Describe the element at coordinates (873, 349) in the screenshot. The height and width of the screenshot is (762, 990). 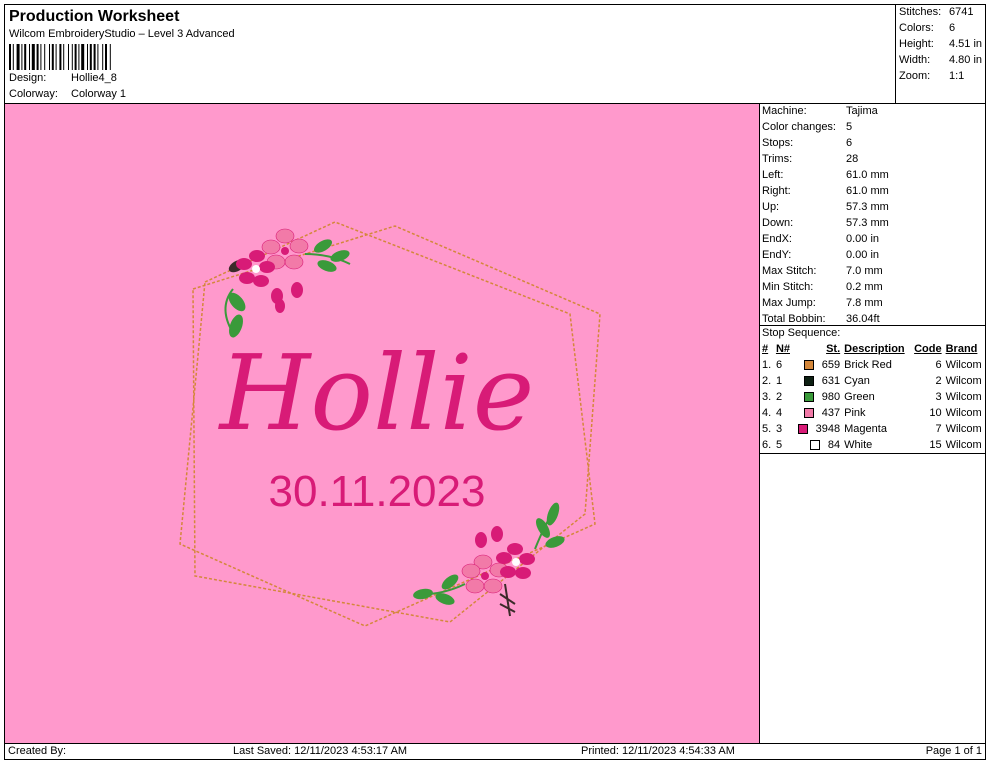
I see `table-header-row: # N# St. Description Code Brand` at that location.